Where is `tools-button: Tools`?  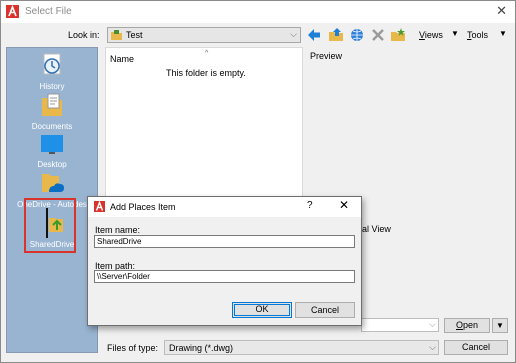 tools-button: Tools is located at coordinates (477, 35).